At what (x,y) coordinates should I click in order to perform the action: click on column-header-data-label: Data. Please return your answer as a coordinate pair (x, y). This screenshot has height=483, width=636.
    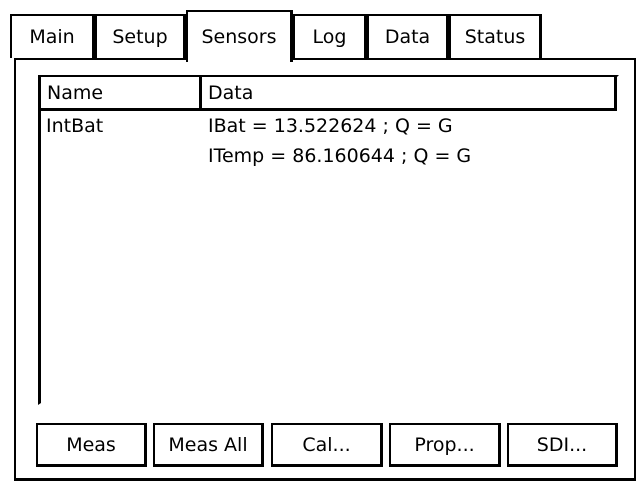
    Looking at the image, I should click on (231, 92).